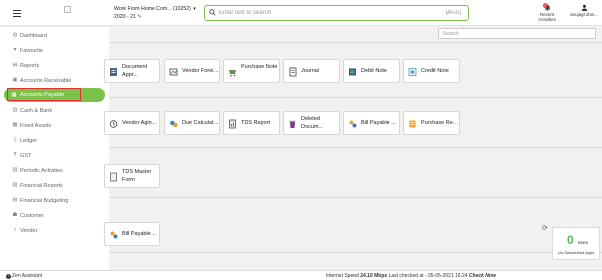  What do you see at coordinates (413, 72) in the screenshot?
I see `credit-note-icon` at bounding box center [413, 72].